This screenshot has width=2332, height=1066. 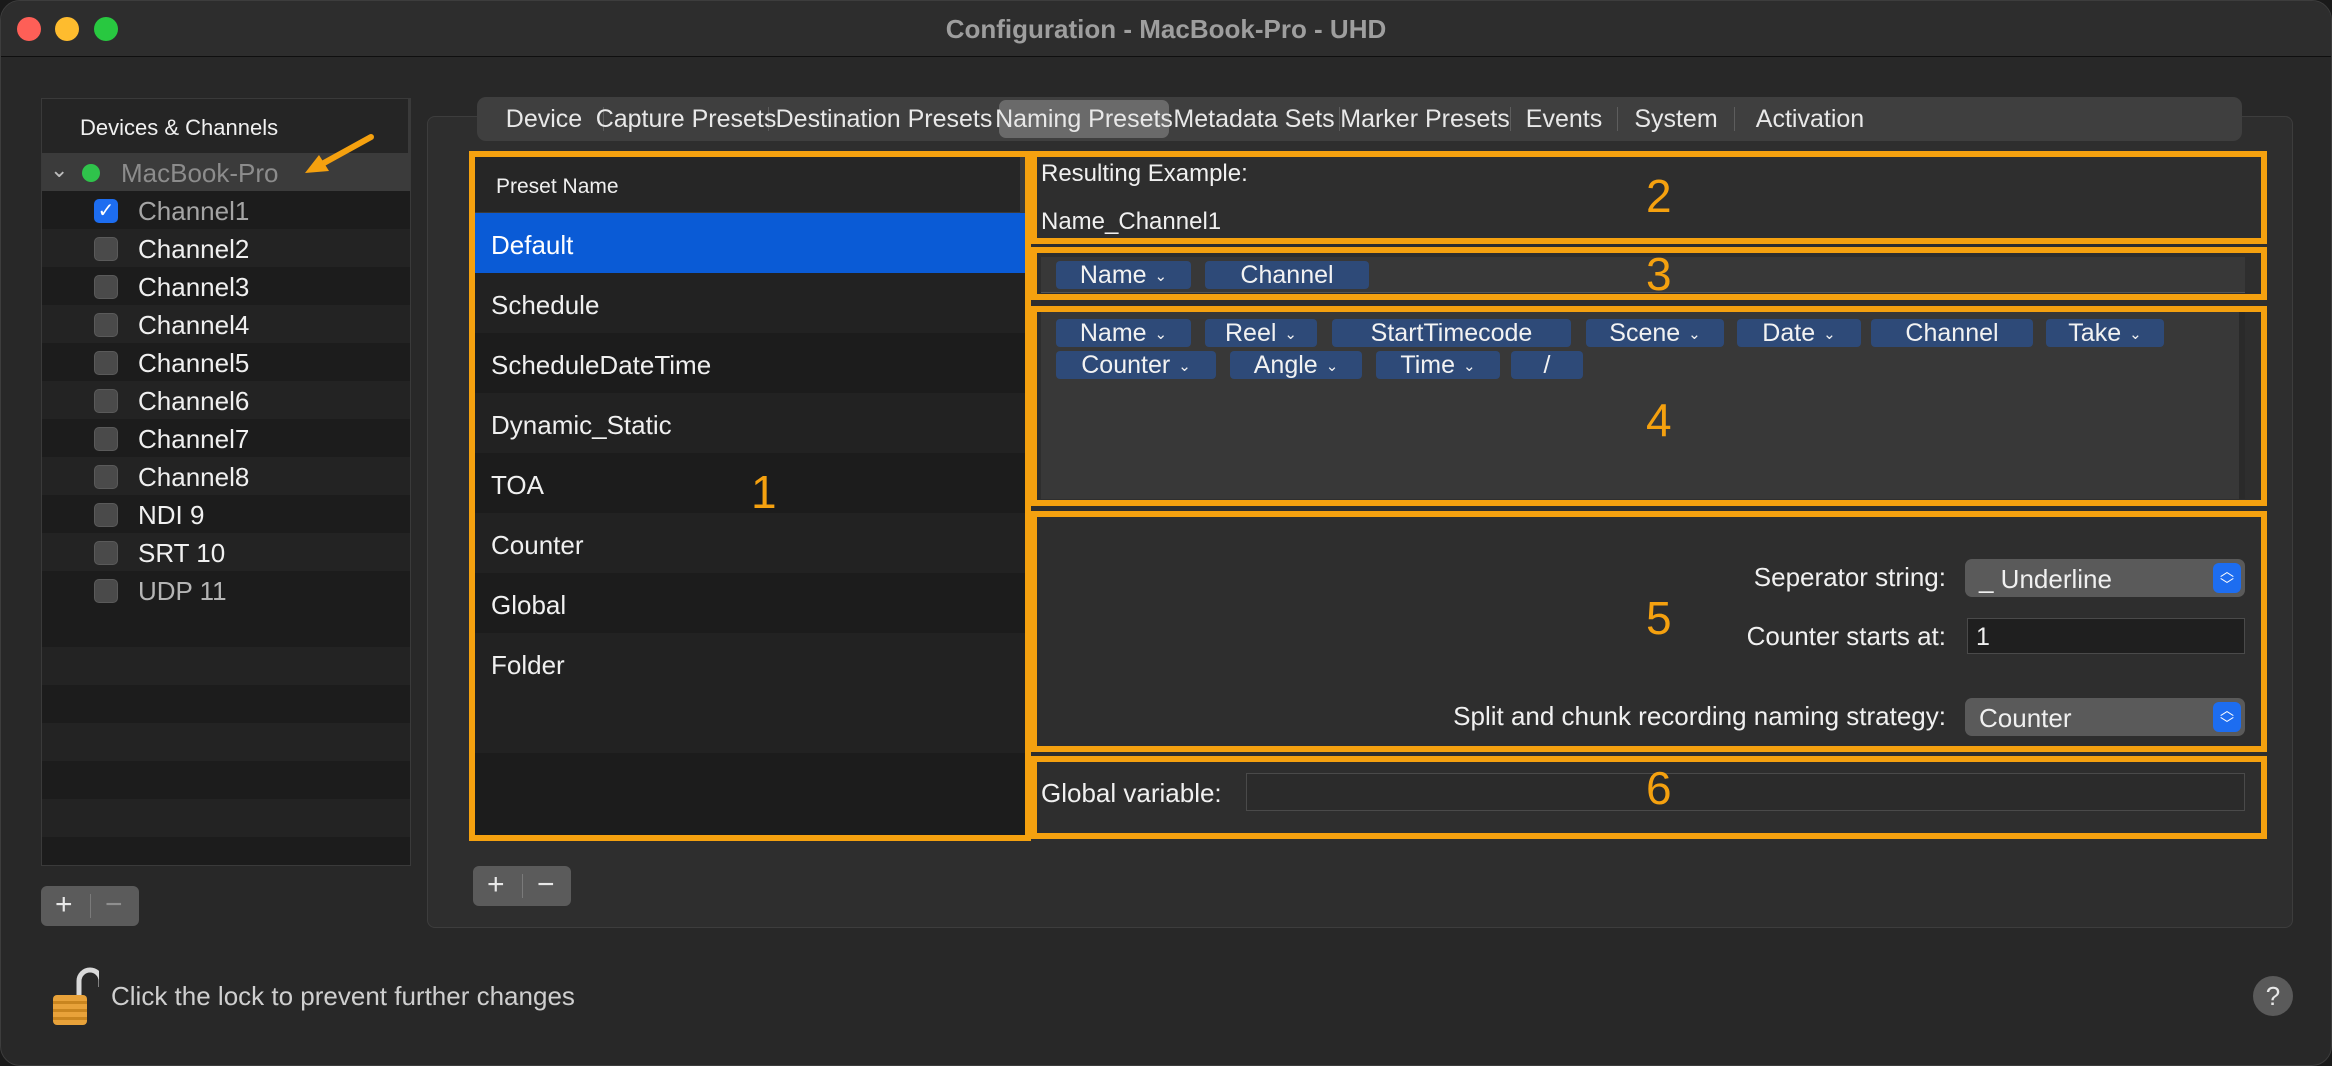 What do you see at coordinates (546, 885) in the screenshot?
I see `remove-preset-button: −` at bounding box center [546, 885].